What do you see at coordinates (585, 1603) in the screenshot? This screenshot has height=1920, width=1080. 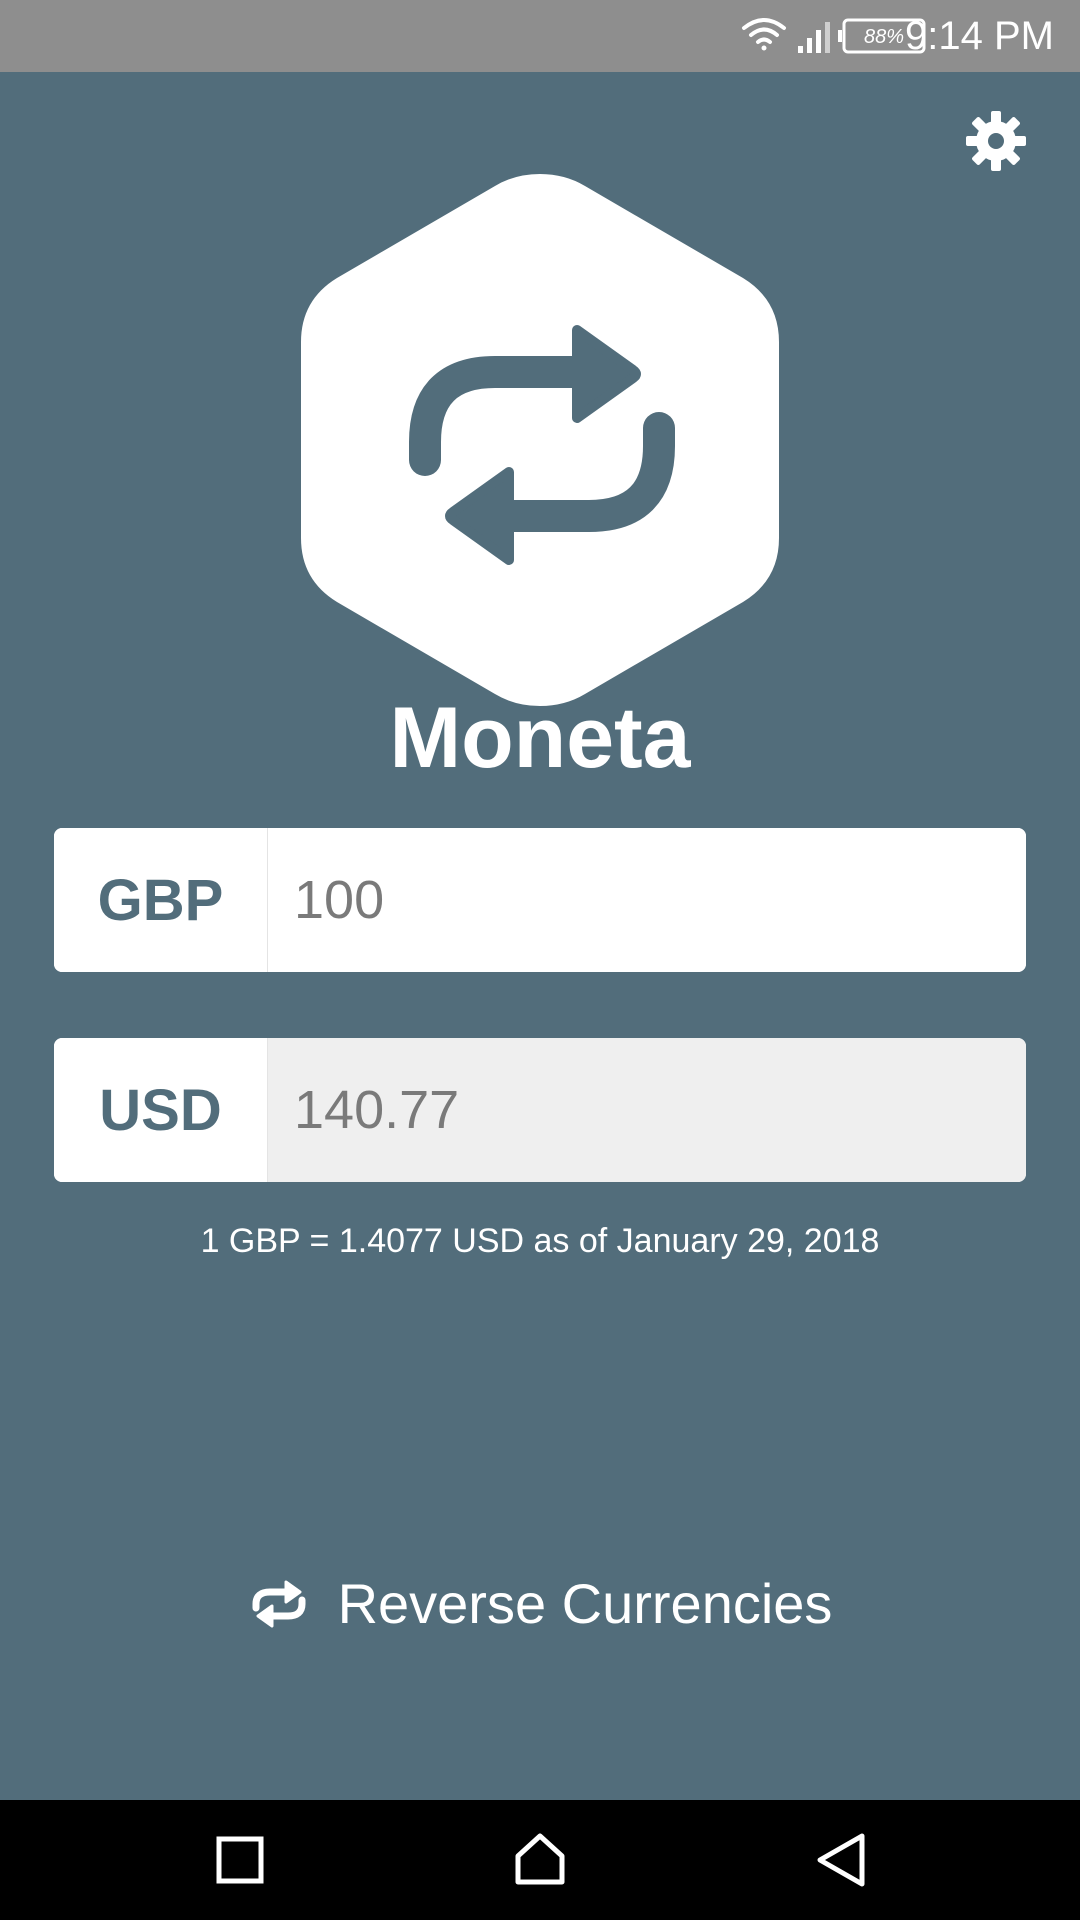 I see `reverse-currencies-label: Reverse Currencies` at bounding box center [585, 1603].